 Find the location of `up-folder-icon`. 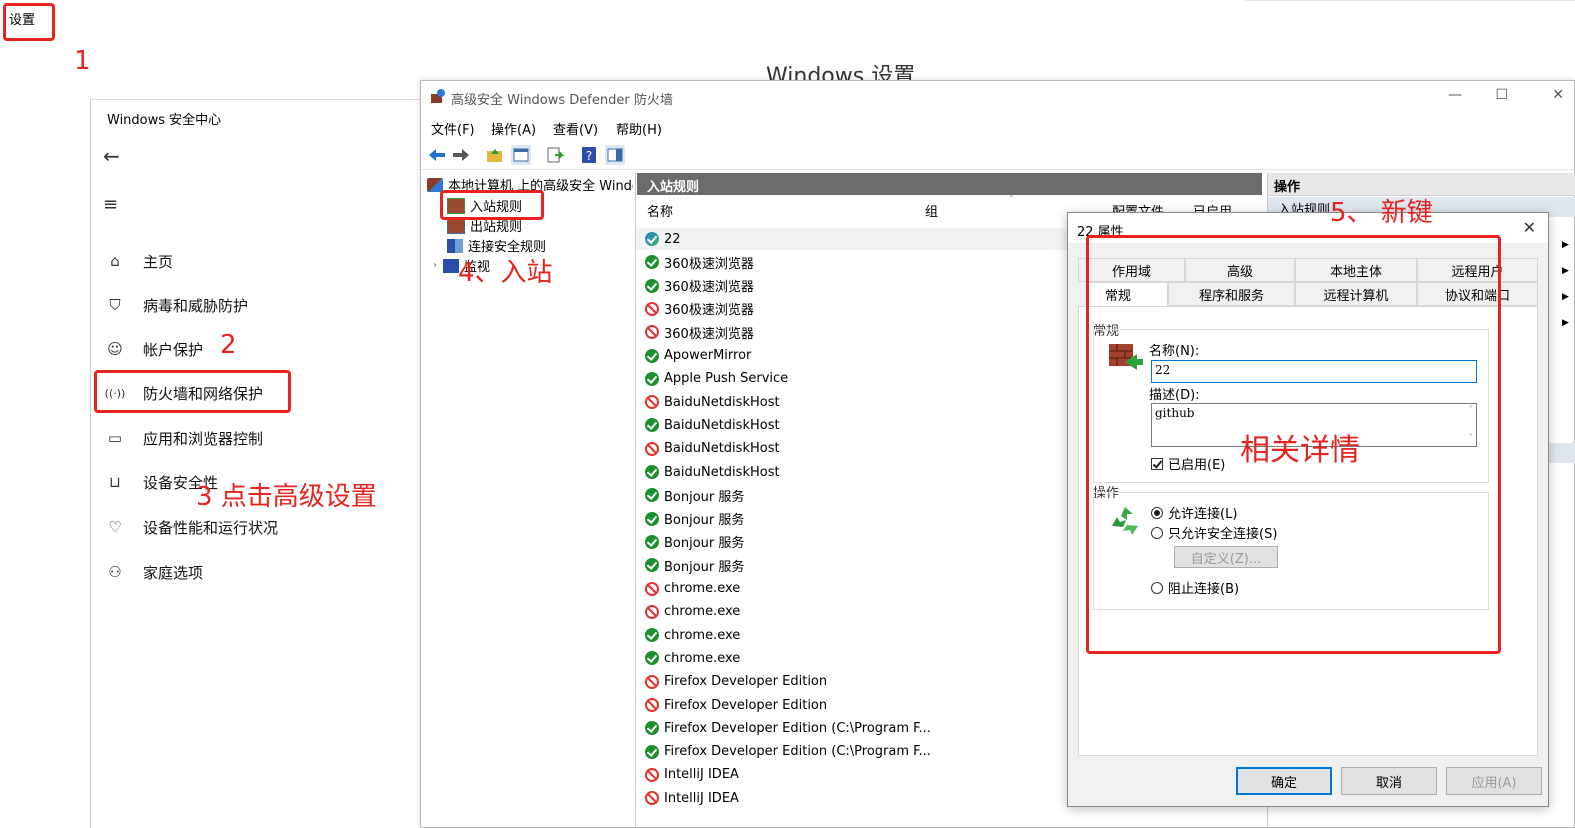

up-folder-icon is located at coordinates (495, 155).